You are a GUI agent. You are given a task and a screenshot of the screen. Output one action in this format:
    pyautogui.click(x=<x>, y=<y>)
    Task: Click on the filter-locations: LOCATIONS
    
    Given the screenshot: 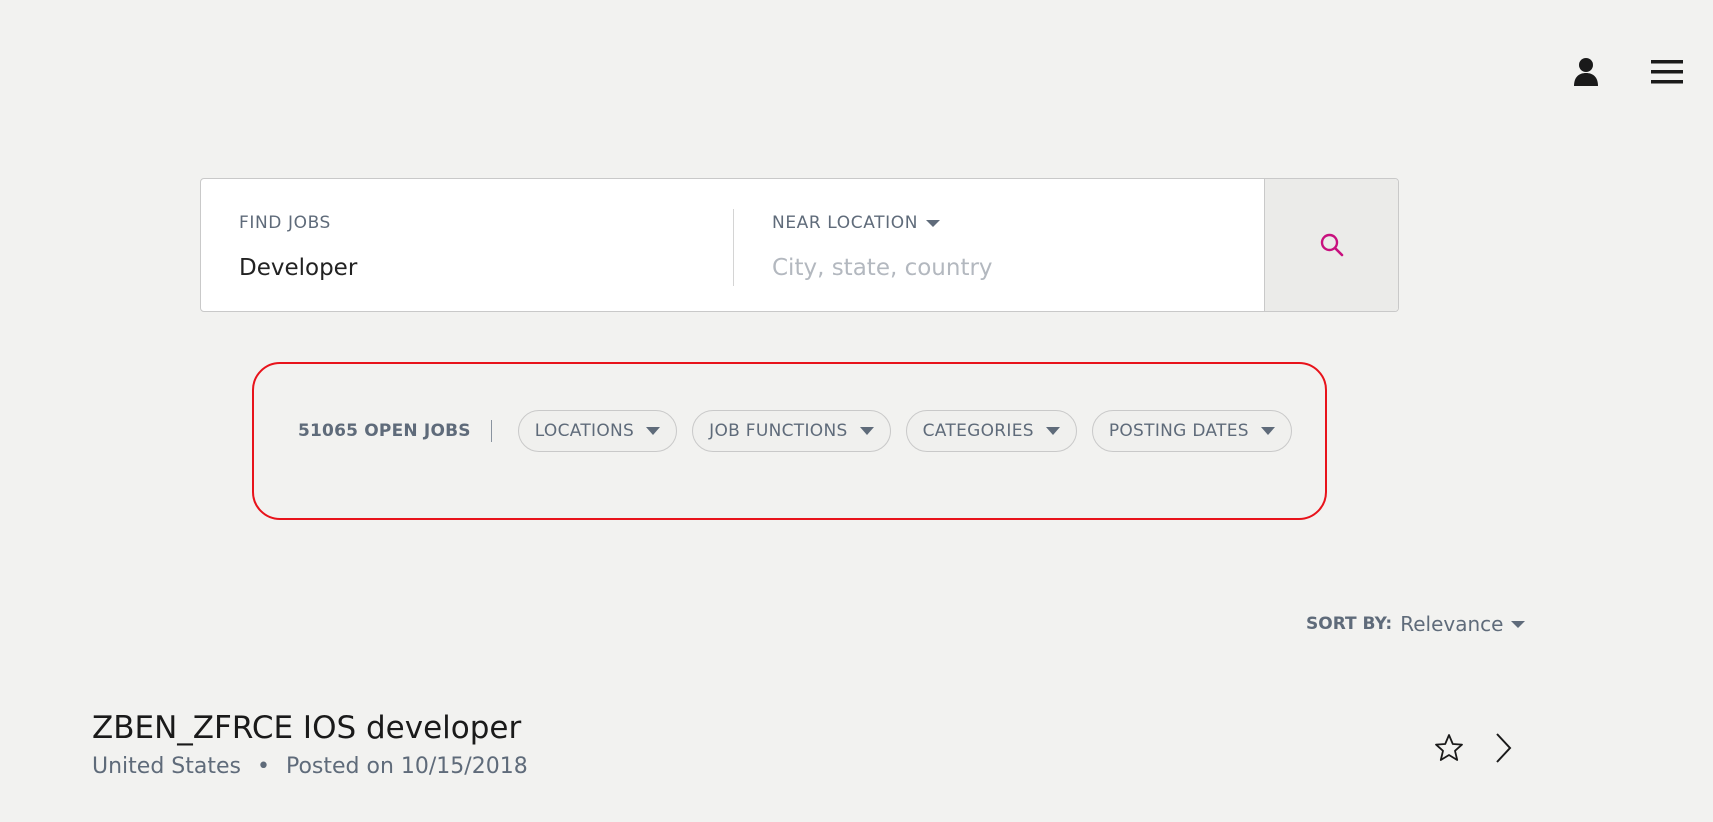 What is the action you would take?
    pyautogui.click(x=597, y=431)
    